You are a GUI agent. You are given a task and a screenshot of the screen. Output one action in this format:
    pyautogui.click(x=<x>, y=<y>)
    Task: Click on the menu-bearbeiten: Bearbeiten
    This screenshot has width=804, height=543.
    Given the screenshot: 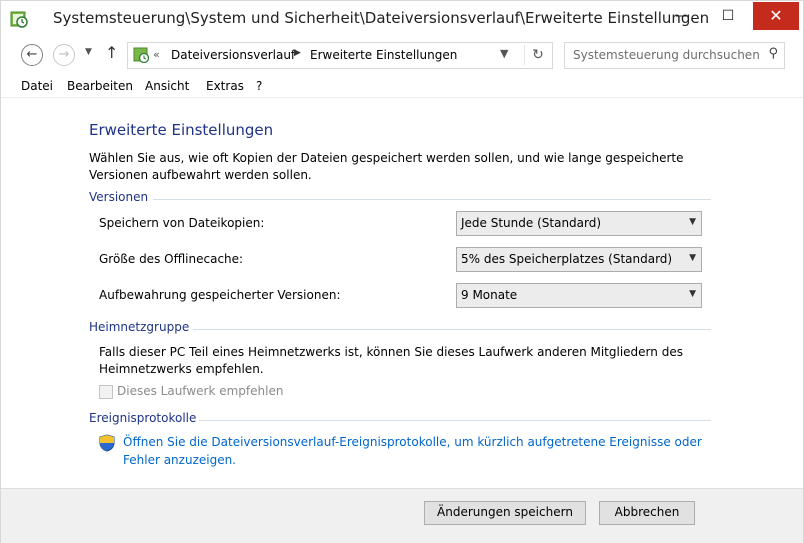 What is the action you would take?
    pyautogui.click(x=100, y=86)
    